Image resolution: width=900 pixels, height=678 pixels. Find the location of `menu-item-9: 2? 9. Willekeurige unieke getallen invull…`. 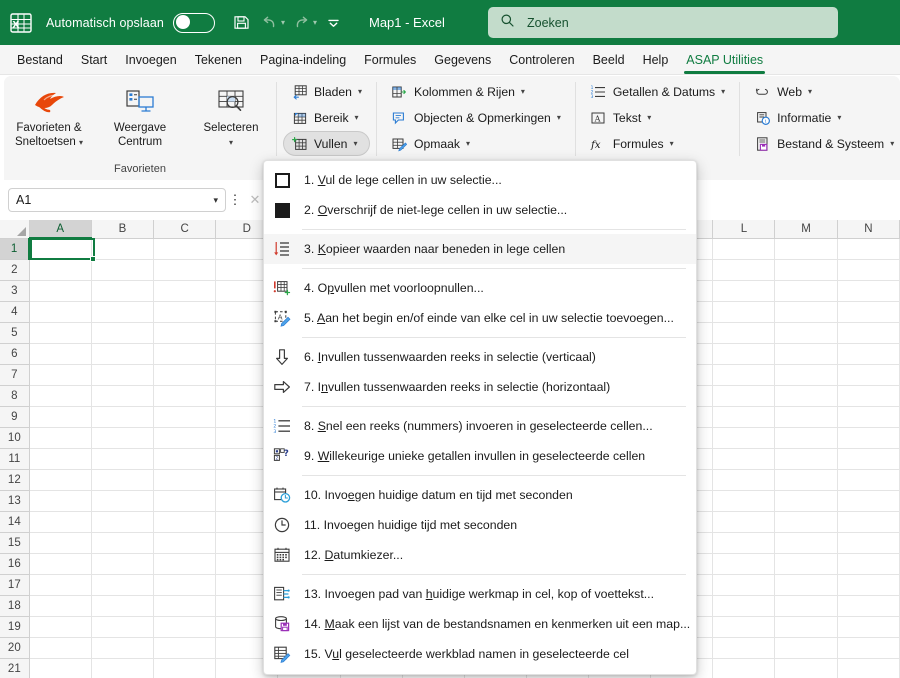

menu-item-9: 2? 9. Willekeurige unieke getallen invull… is located at coordinates (480, 456).